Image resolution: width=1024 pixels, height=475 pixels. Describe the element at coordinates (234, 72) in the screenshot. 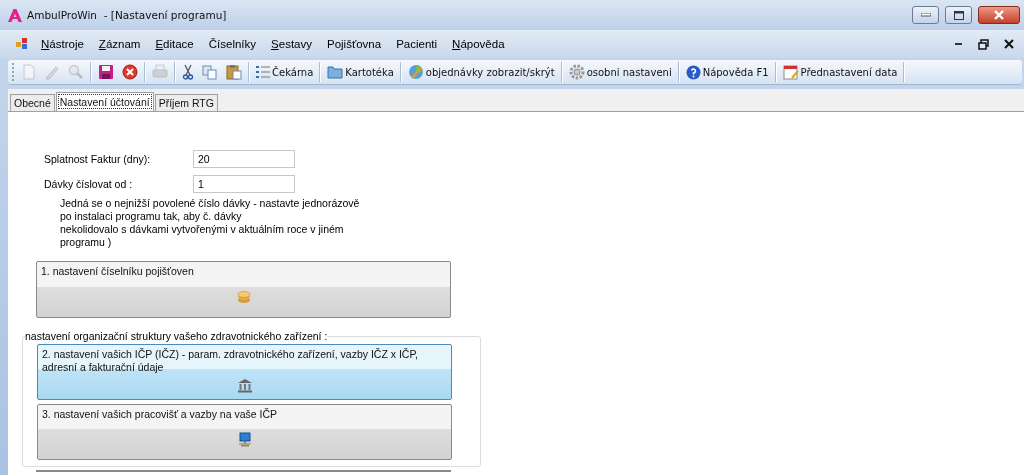

I see `clipboard-icon` at that location.